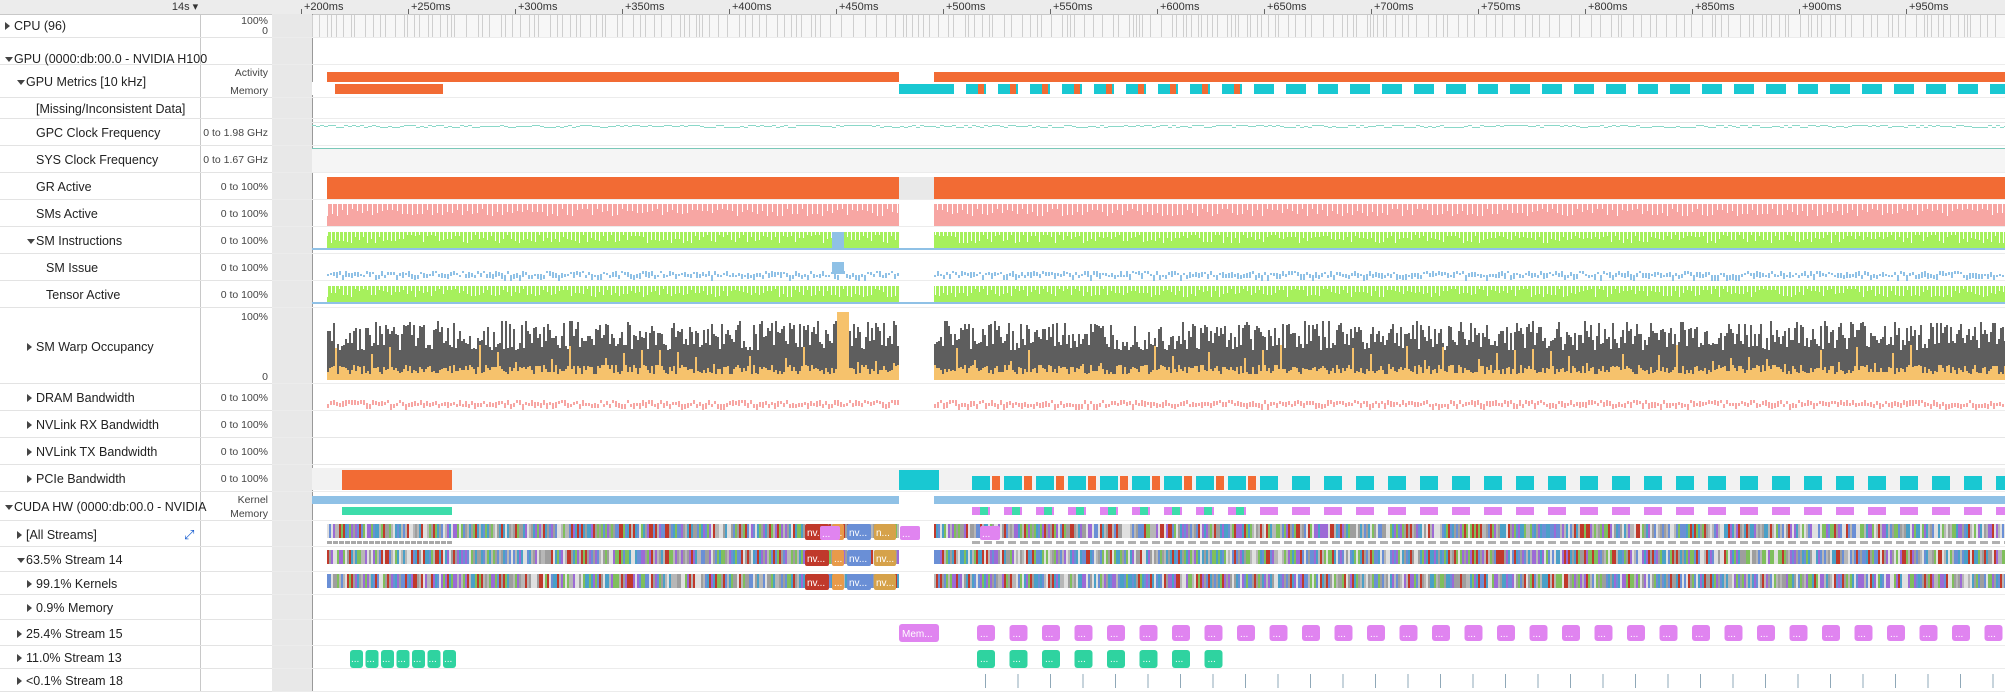 This screenshot has height=692, width=2005. What do you see at coordinates (103, 507) in the screenshot?
I see `row-cuda-hw: CUDA HW (0000:db:00.0 - NVIDIA` at bounding box center [103, 507].